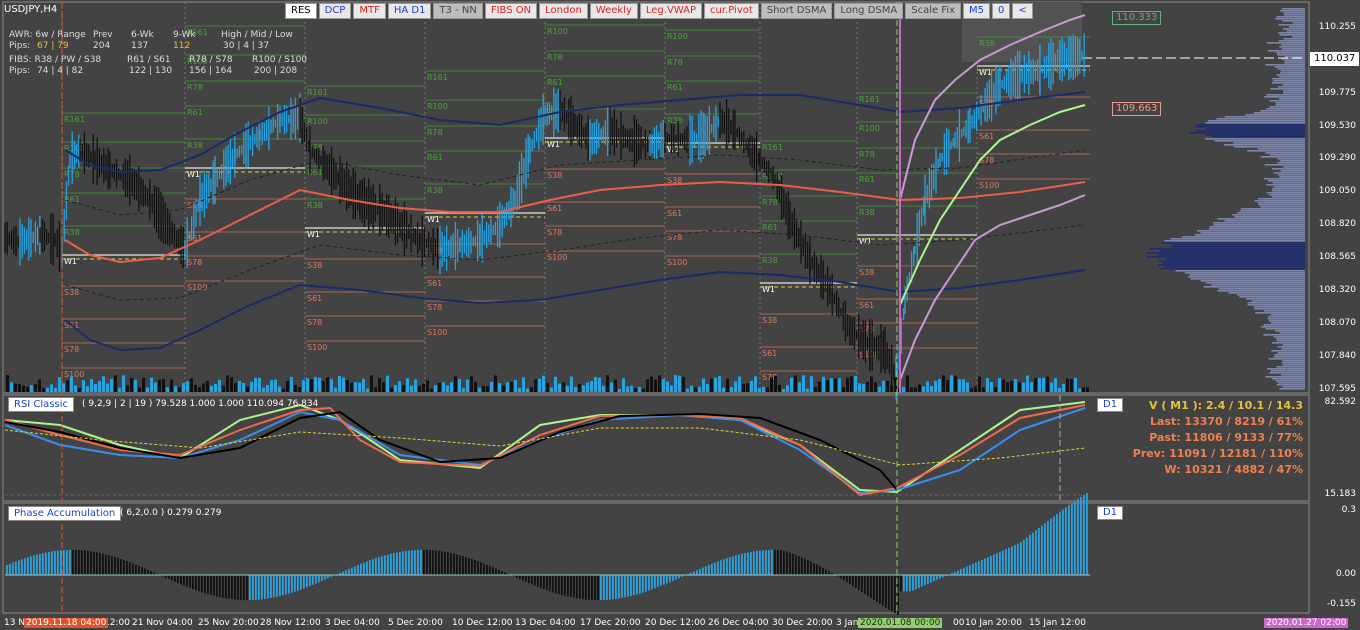  What do you see at coordinates (301, 11) in the screenshot?
I see `toolbar-button-0: RES` at bounding box center [301, 11].